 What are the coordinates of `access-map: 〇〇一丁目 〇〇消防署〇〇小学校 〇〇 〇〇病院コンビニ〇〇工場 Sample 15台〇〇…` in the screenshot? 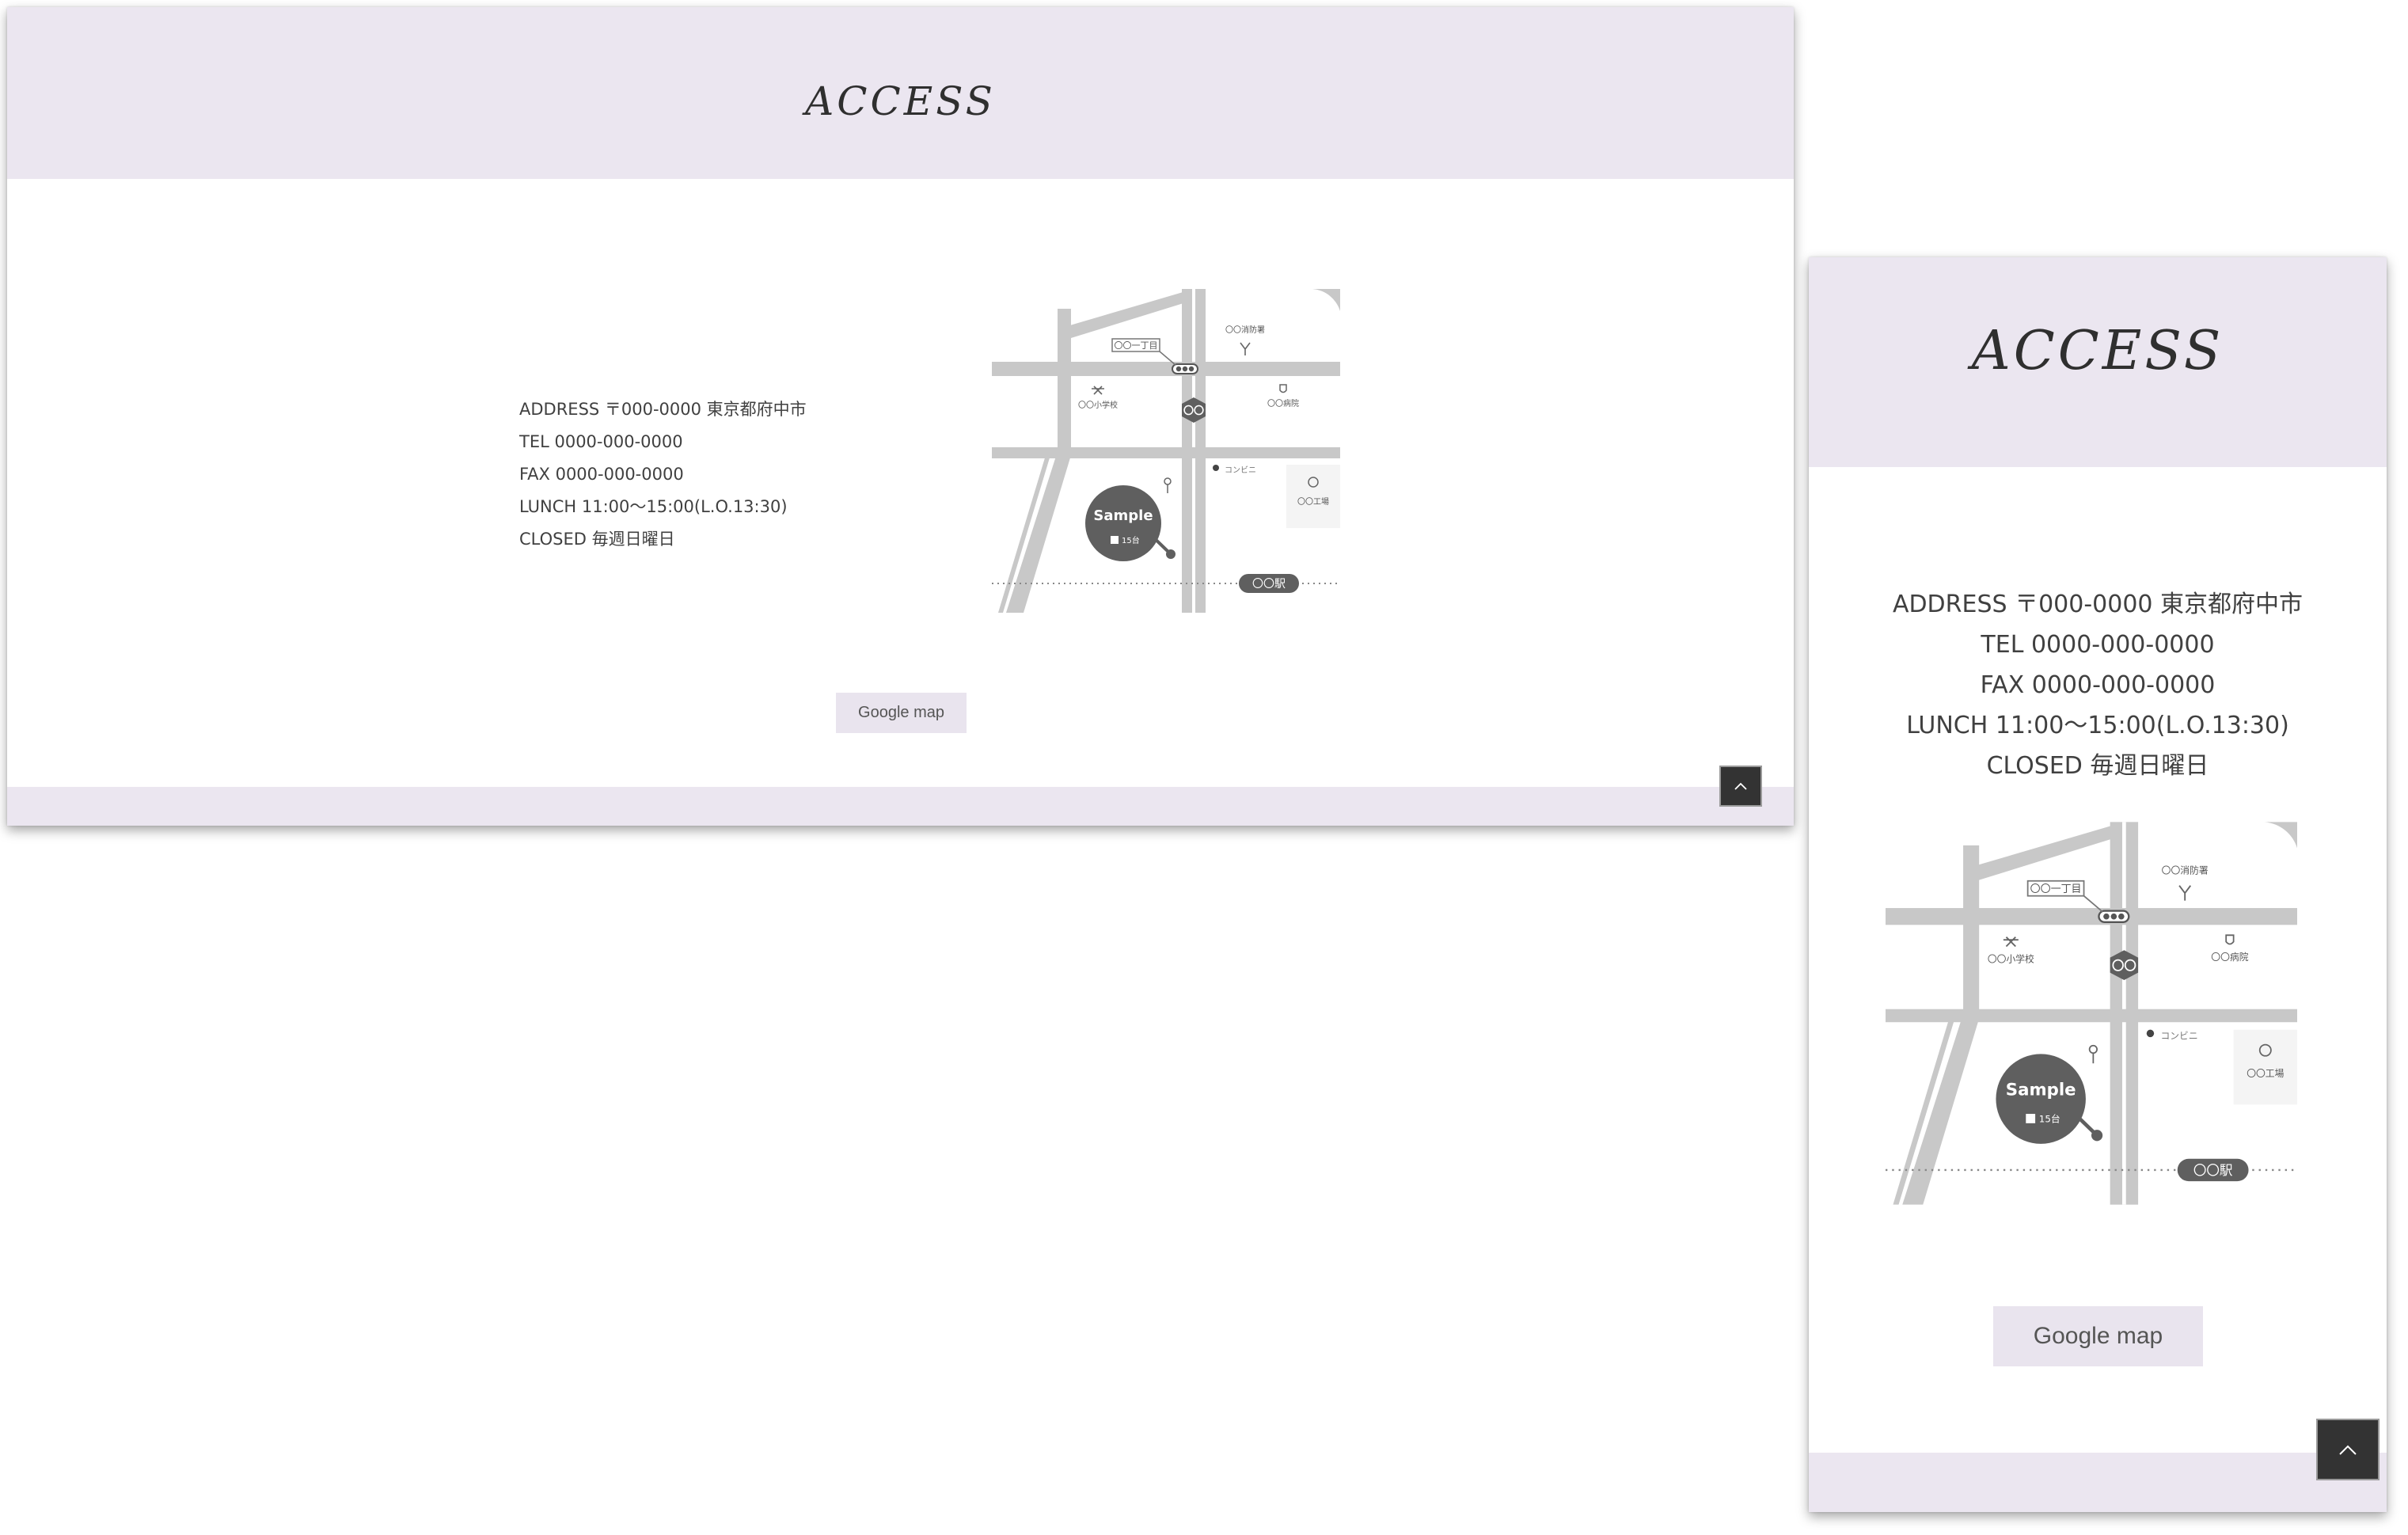 It's located at (2091, 1014).